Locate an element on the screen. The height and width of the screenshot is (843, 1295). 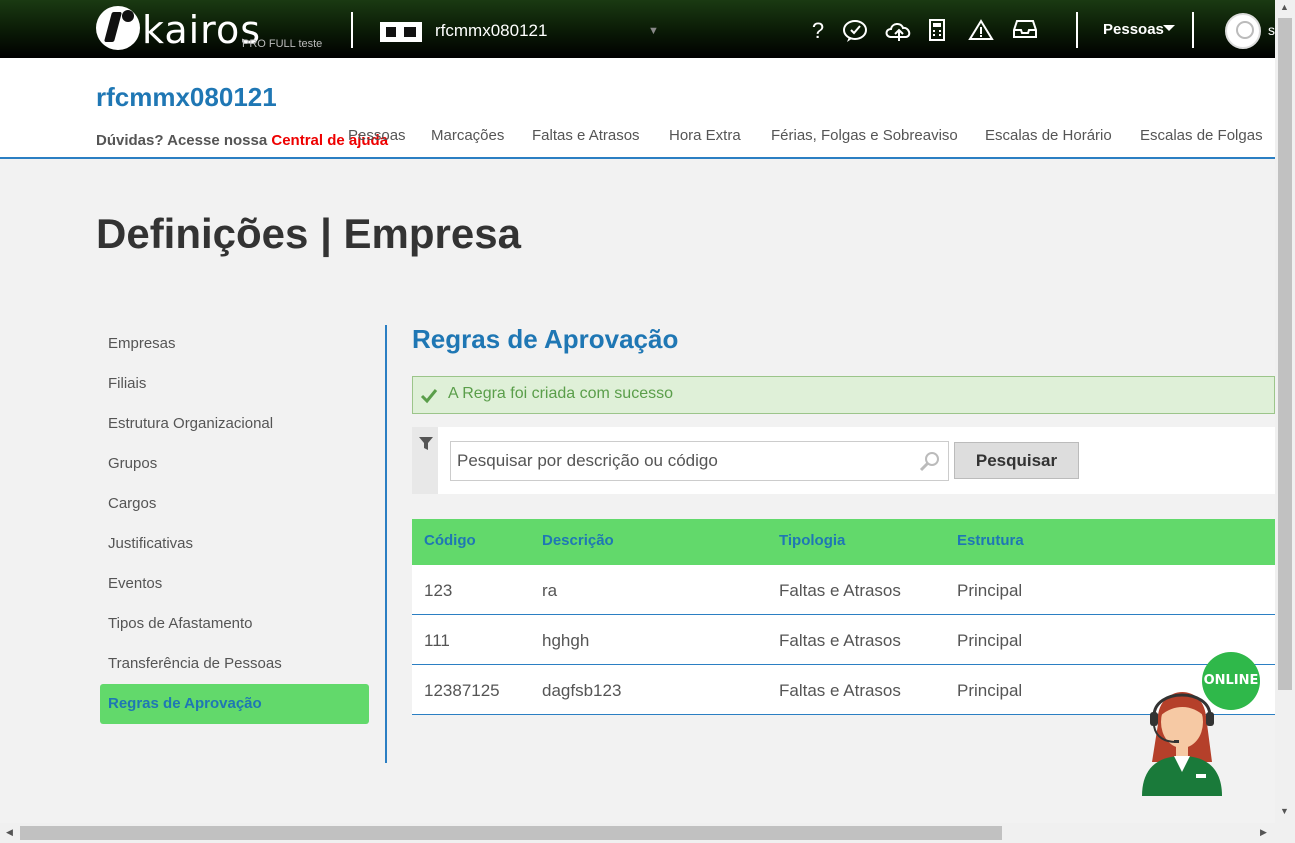
user-name: s is located at coordinates (1271, 30).